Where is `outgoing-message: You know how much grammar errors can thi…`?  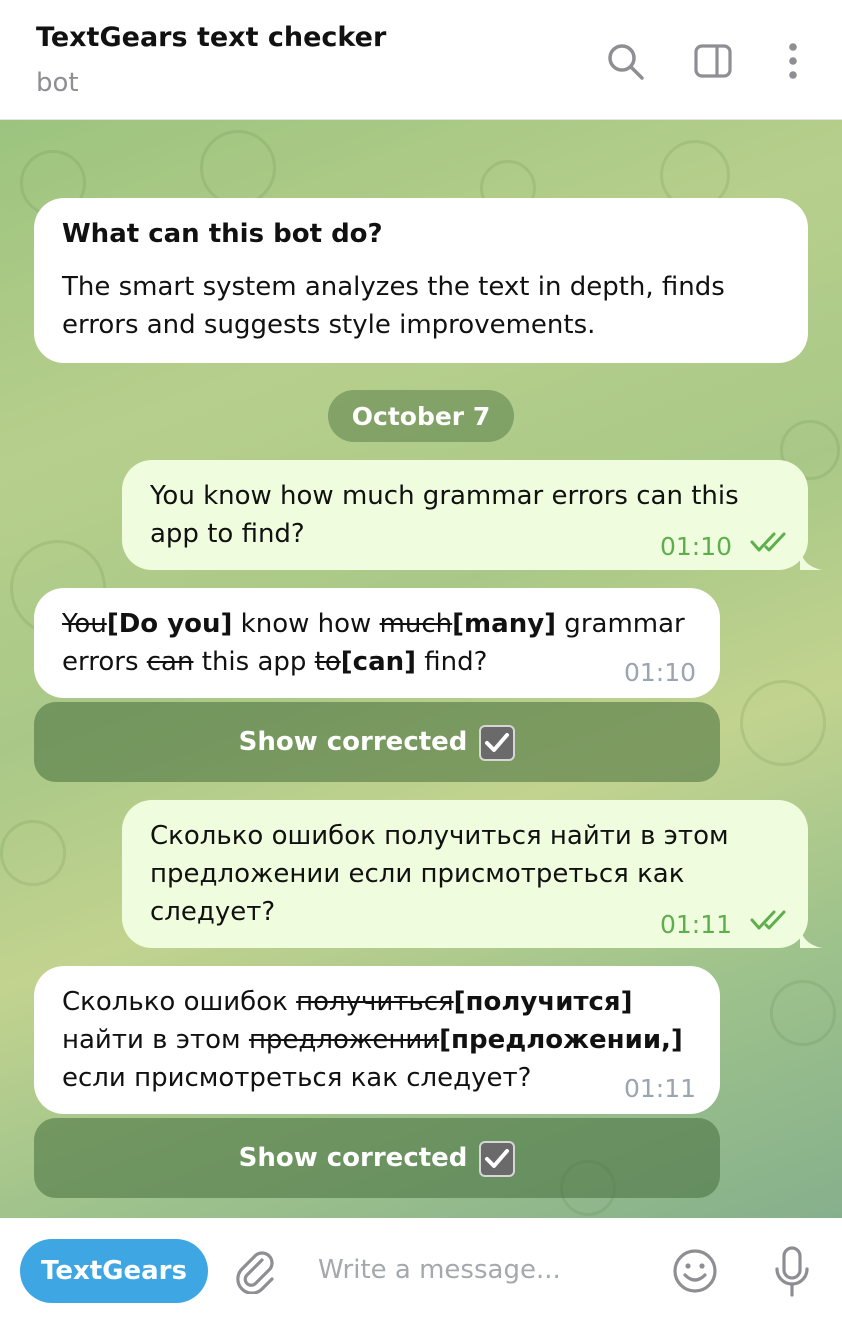 outgoing-message: You know how much grammar errors can thi… is located at coordinates (472, 515).